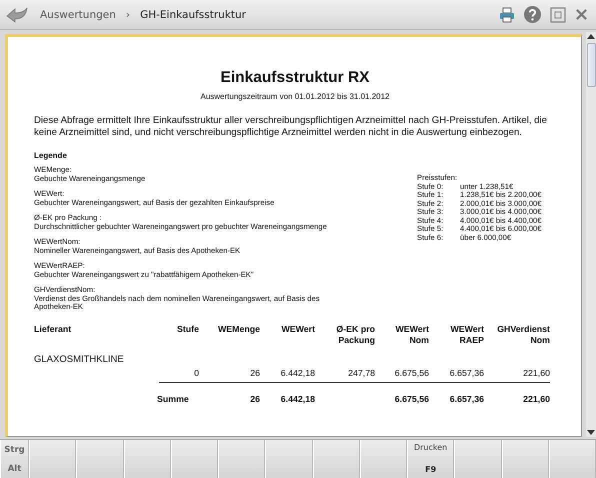  I want to click on modifier-label: Strg, so click(14, 450).